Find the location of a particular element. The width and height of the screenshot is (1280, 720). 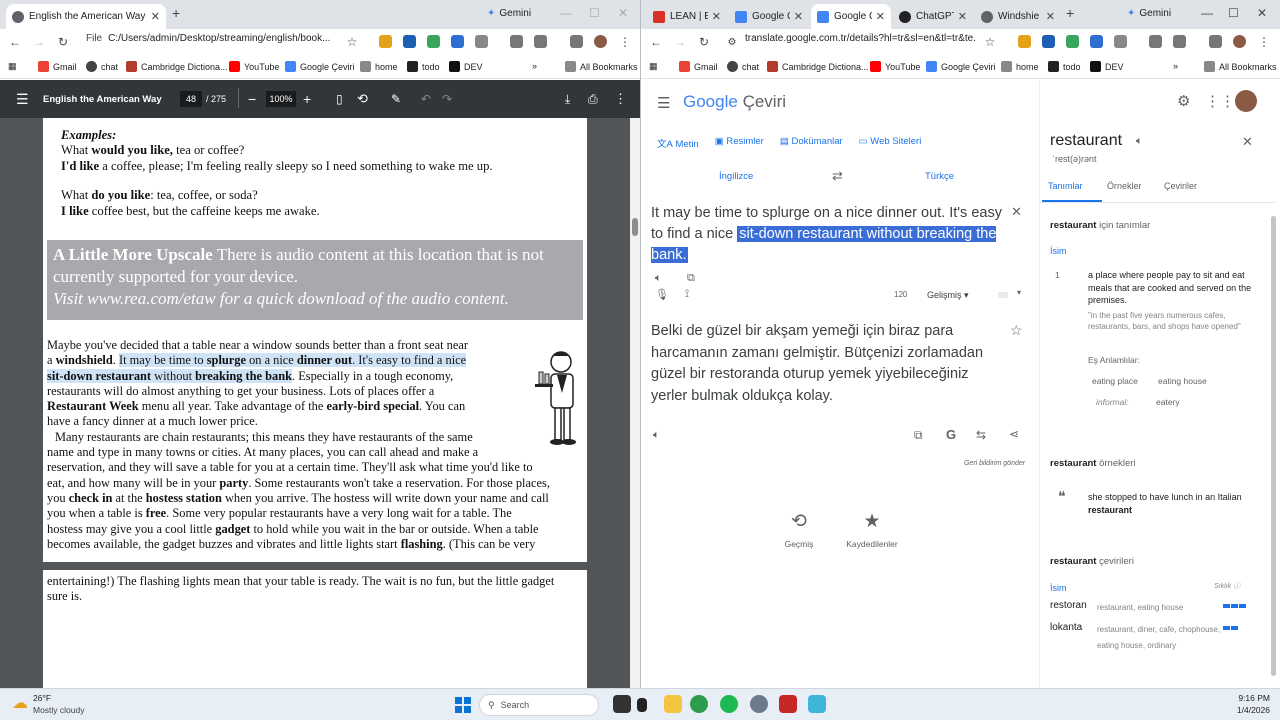

spotify-icon is located at coordinates (729, 704).